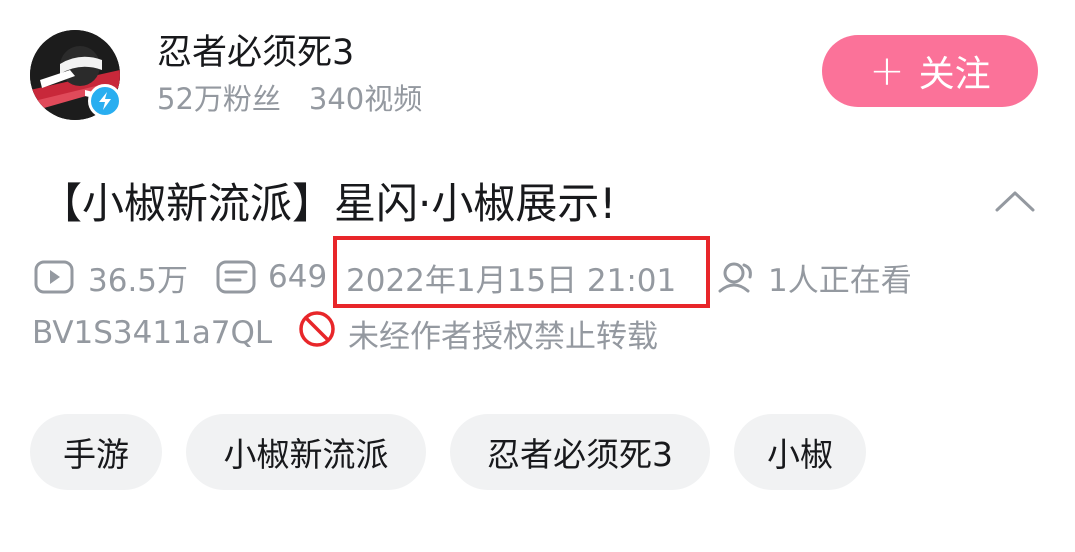 The image size is (1075, 552). What do you see at coordinates (365, 99) in the screenshot?
I see `video-count: 340视频` at bounding box center [365, 99].